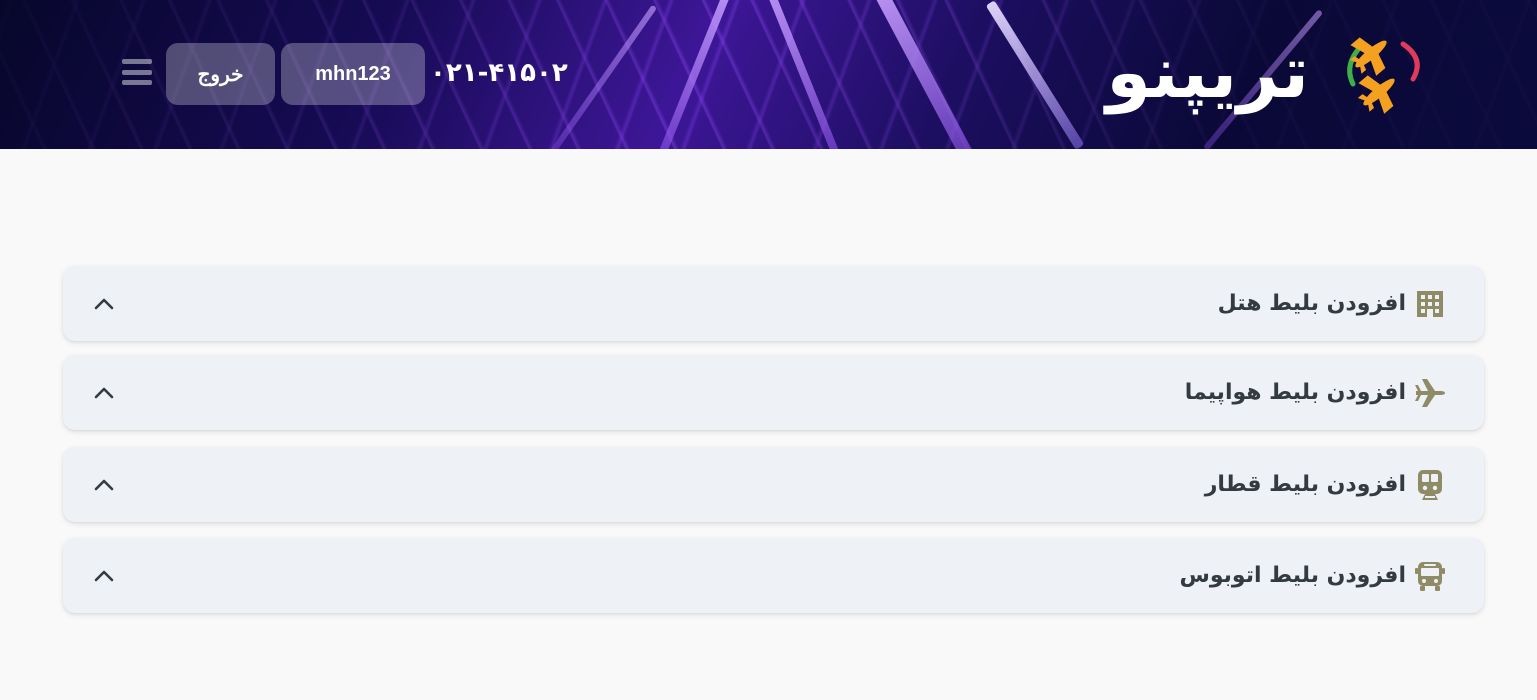 The width and height of the screenshot is (1537, 700). What do you see at coordinates (499, 73) in the screenshot?
I see `support-phone: ۰۲۱-۴۱۵۰۲` at bounding box center [499, 73].